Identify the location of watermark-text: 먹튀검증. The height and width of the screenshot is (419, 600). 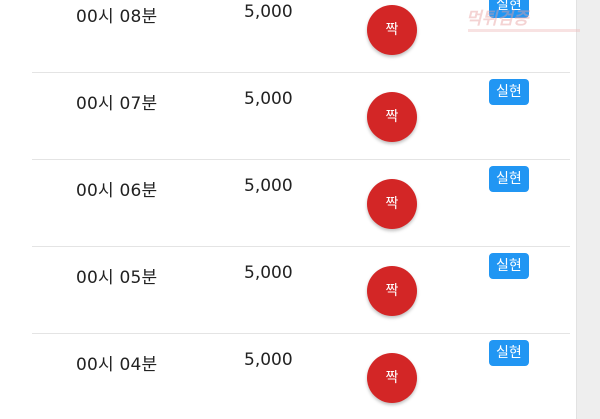
(498, 19).